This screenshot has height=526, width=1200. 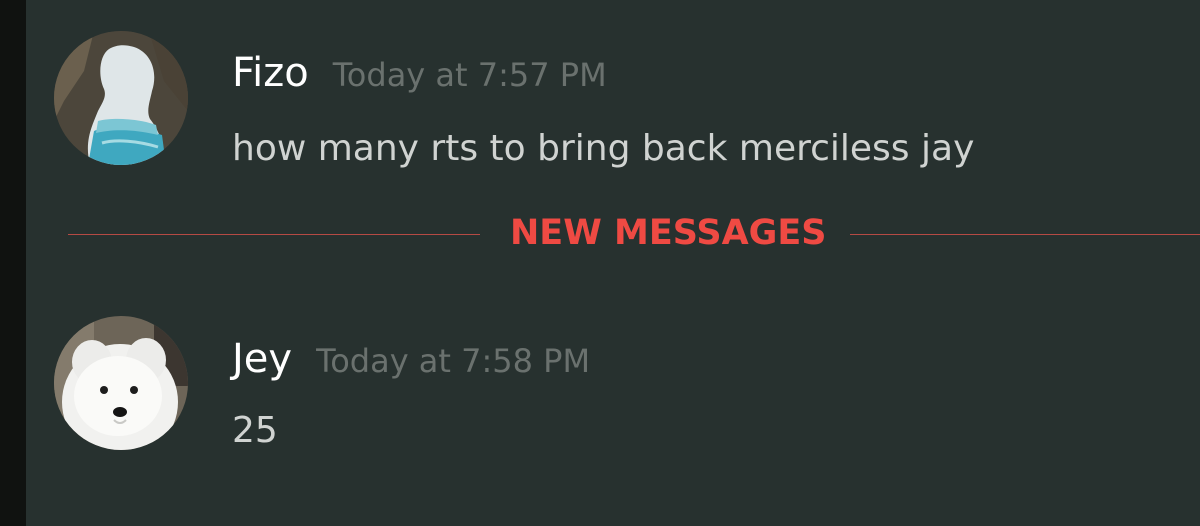 I want to click on message-content: how many rts to bring back merciless jay, so click(x=603, y=148).